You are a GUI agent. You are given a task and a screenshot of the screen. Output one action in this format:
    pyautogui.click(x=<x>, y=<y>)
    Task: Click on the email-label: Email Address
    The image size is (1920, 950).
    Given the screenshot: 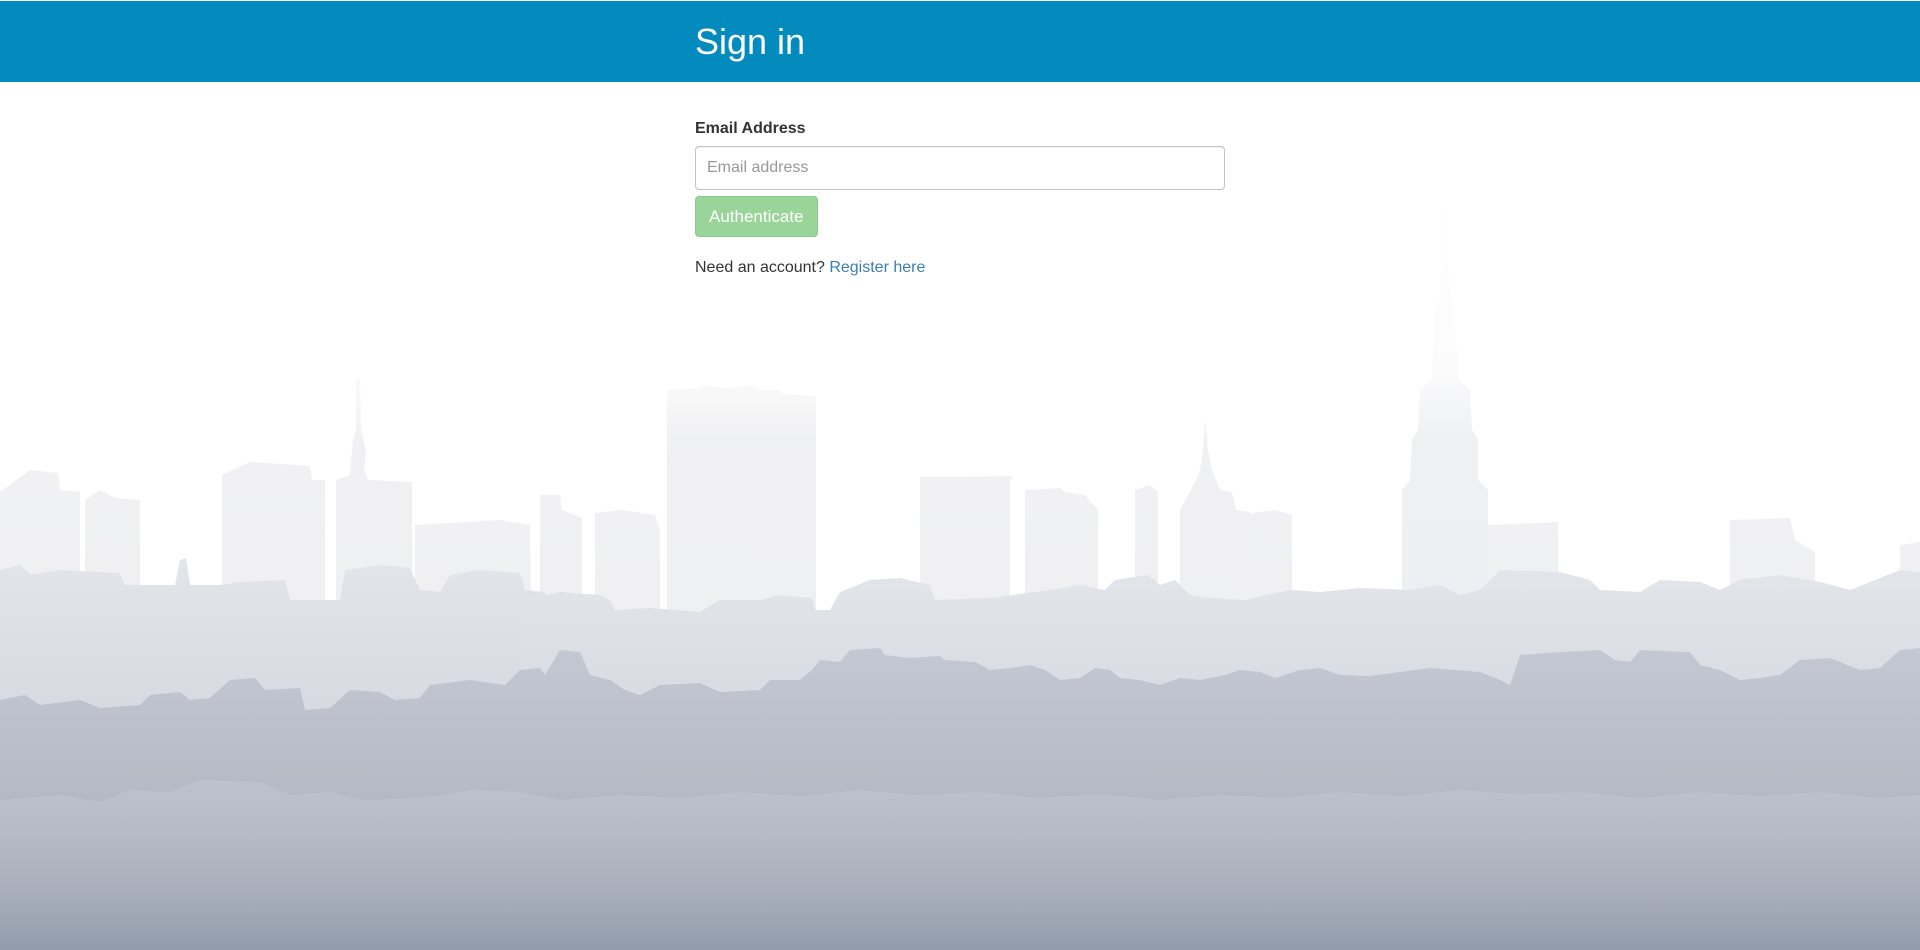 What is the action you would take?
    pyautogui.click(x=750, y=128)
    